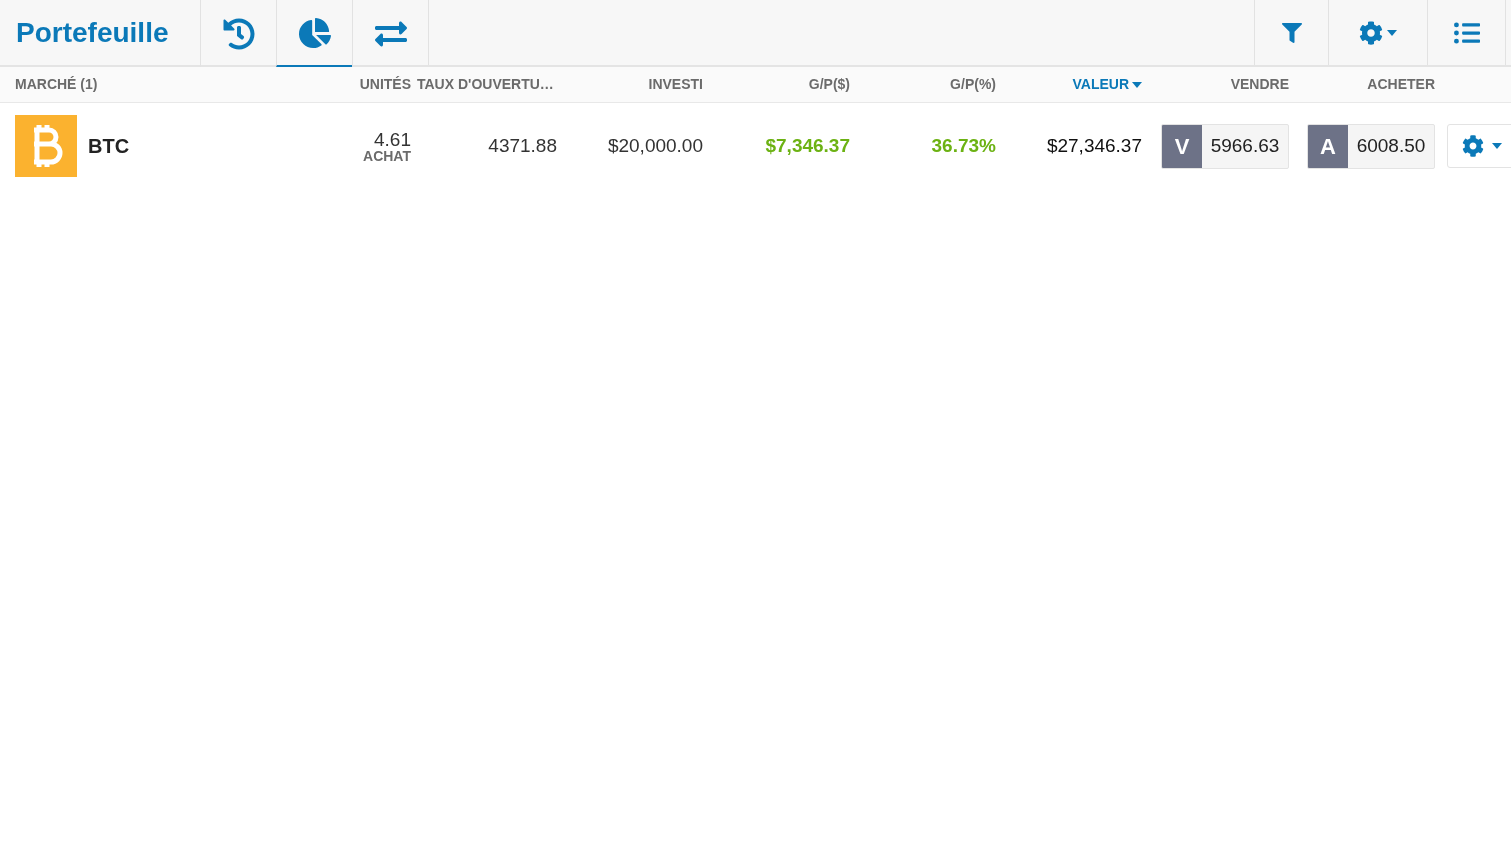  Describe the element at coordinates (655, 145) in the screenshot. I see `invested-value: $20,000.00` at that location.